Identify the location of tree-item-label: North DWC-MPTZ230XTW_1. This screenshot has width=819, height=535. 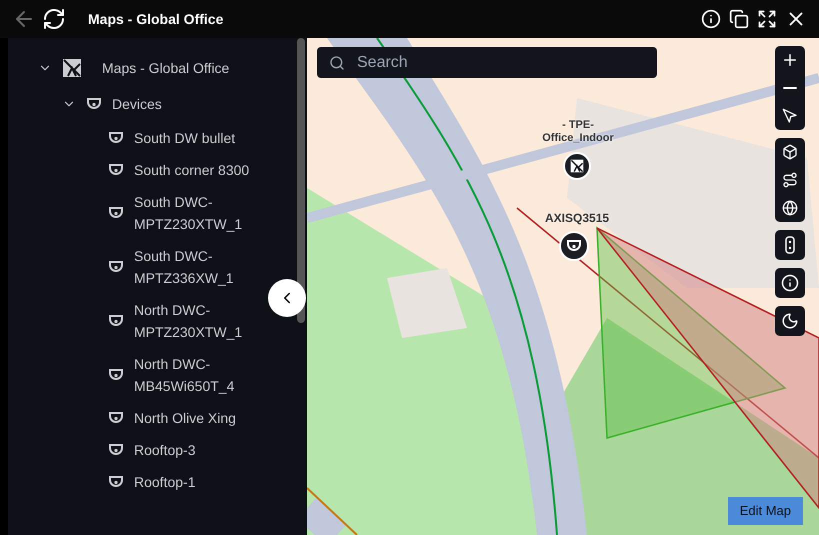
(189, 321).